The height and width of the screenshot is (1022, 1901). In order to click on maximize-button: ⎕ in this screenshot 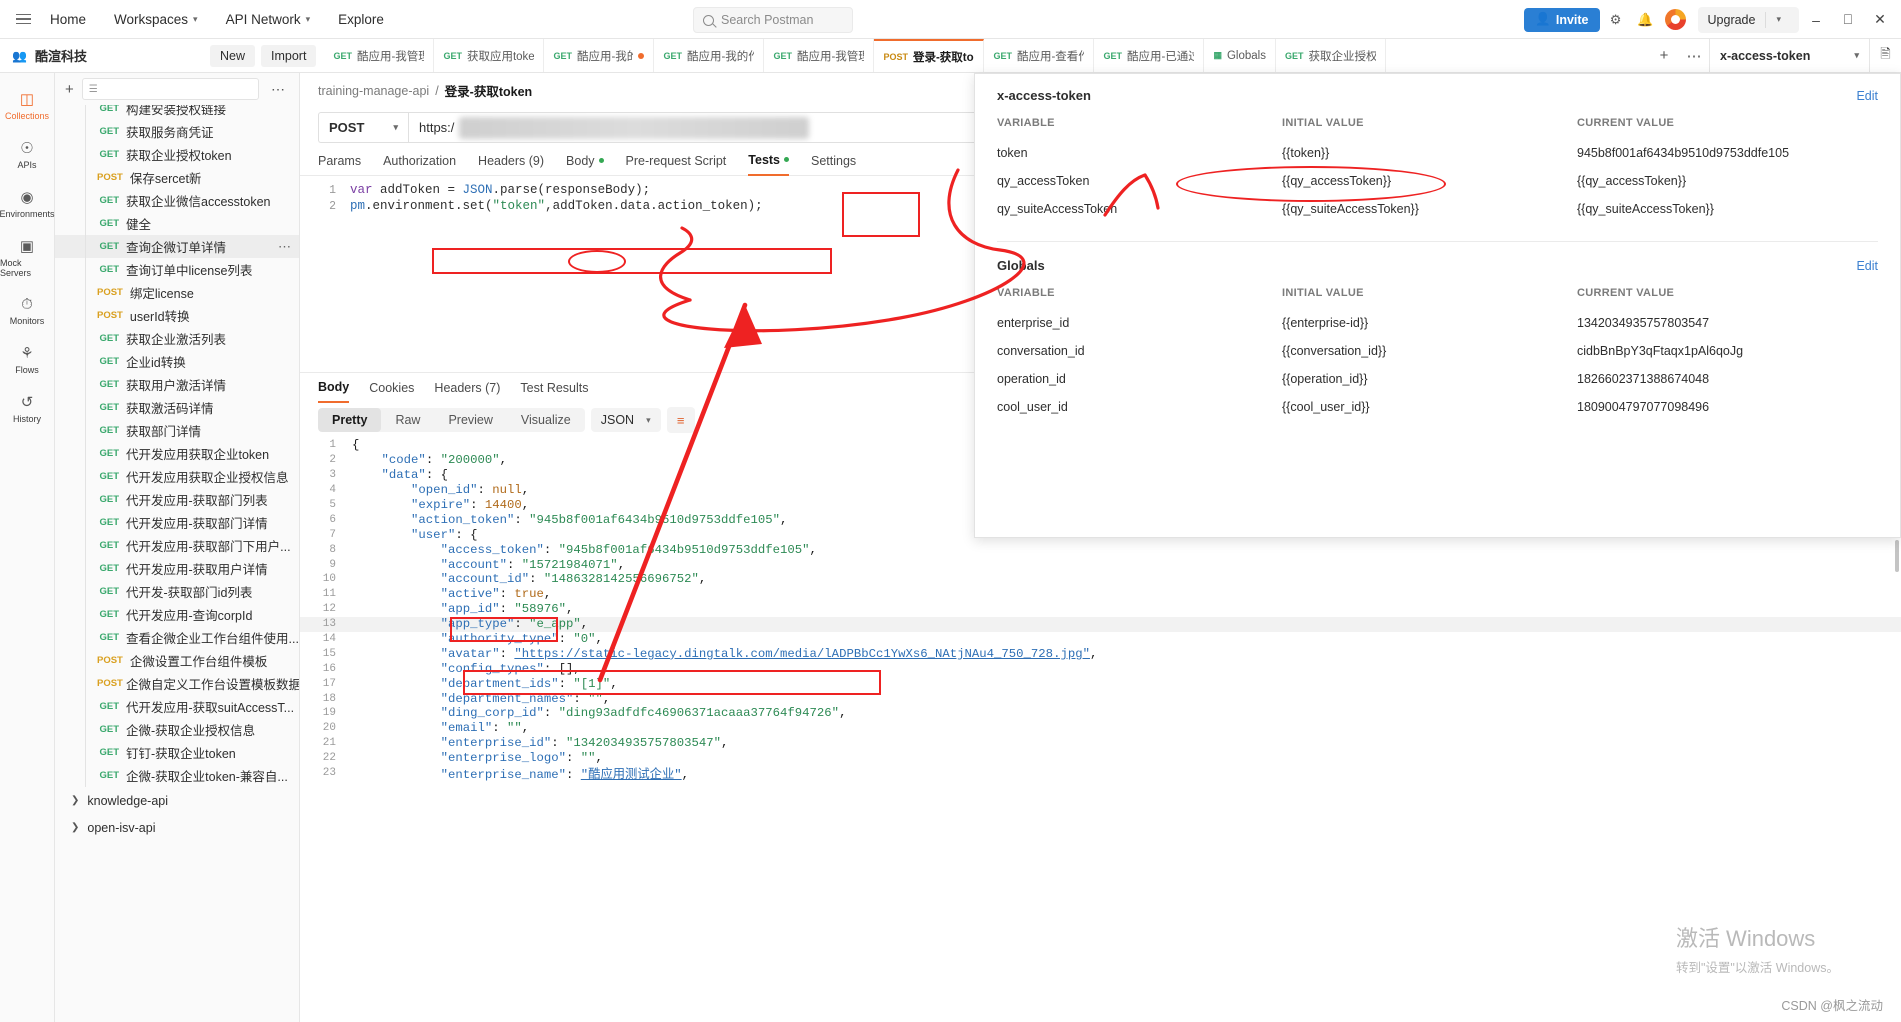, I will do `click(1848, 20)`.